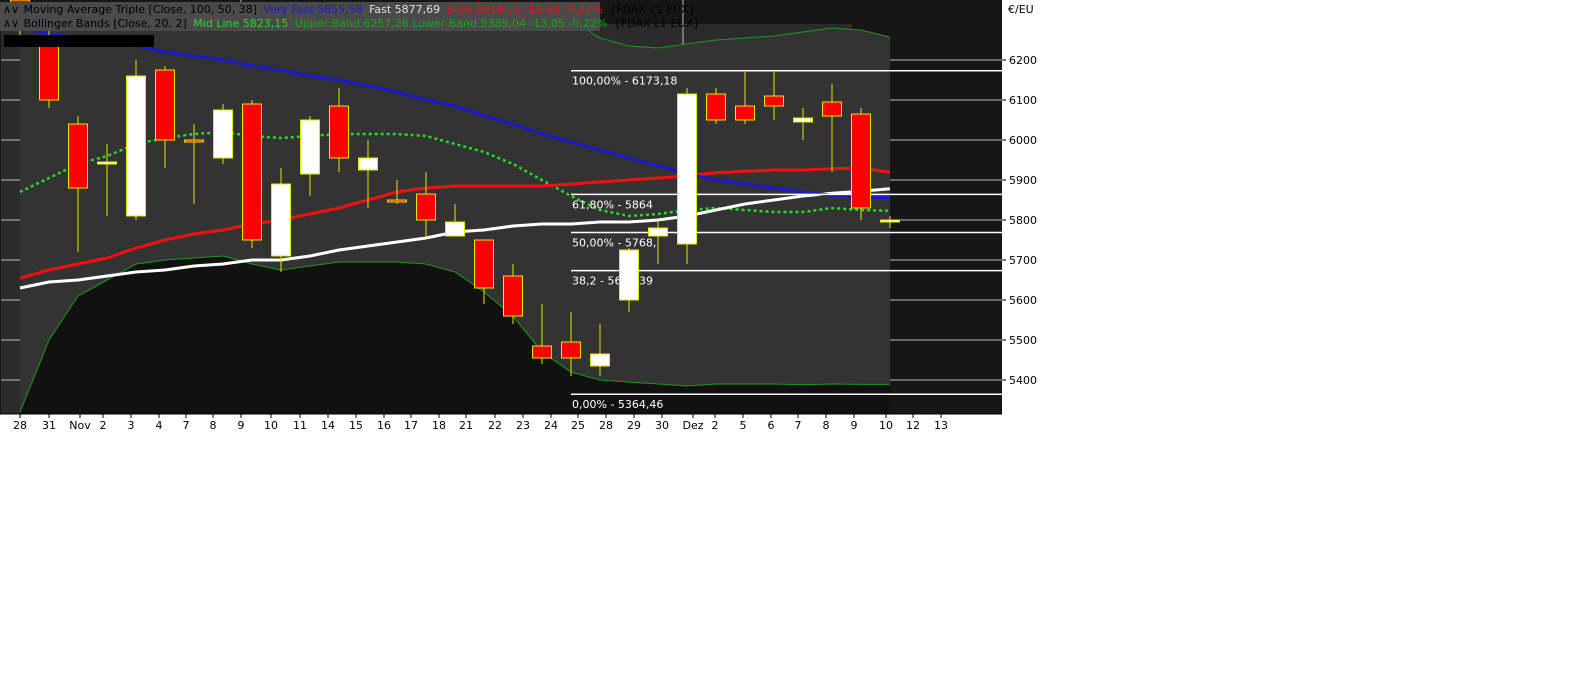  What do you see at coordinates (439, 425) in the screenshot?
I see `x-tick-label: 18` at bounding box center [439, 425].